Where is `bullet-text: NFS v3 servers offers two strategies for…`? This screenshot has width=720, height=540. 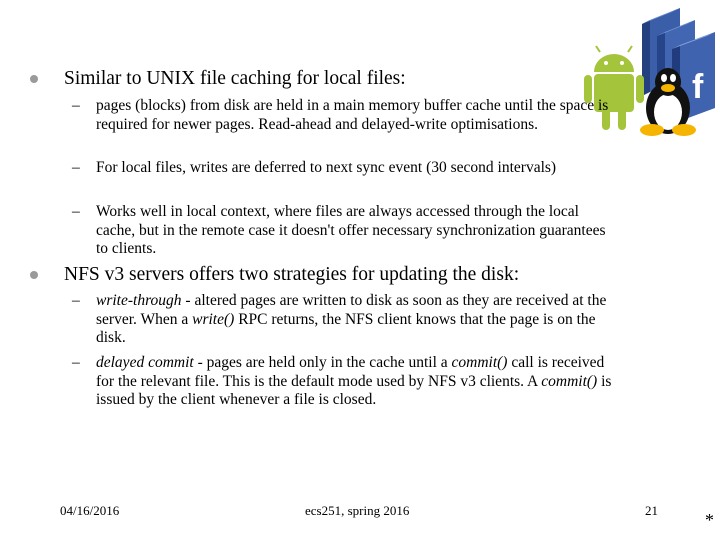
bullet-text: NFS v3 servers offers two strategies for… is located at coordinates (292, 274).